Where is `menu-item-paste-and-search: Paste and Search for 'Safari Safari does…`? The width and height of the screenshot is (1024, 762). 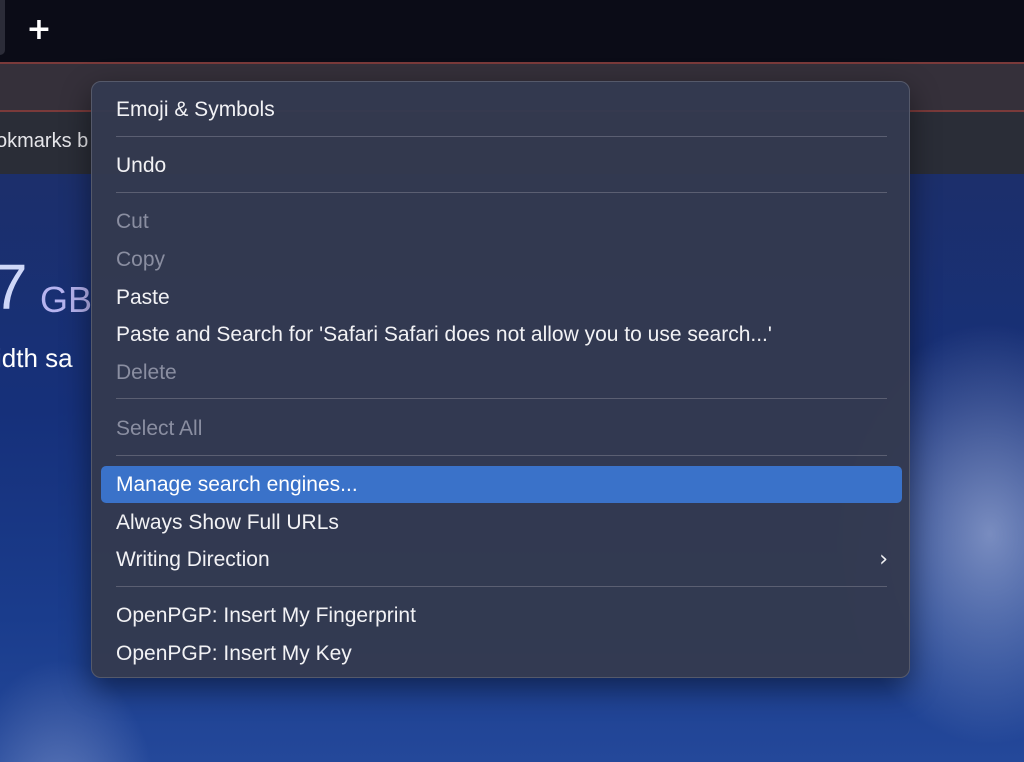
menu-item-paste-and-search: Paste and Search for 'Safari Safari does… is located at coordinates (501, 334).